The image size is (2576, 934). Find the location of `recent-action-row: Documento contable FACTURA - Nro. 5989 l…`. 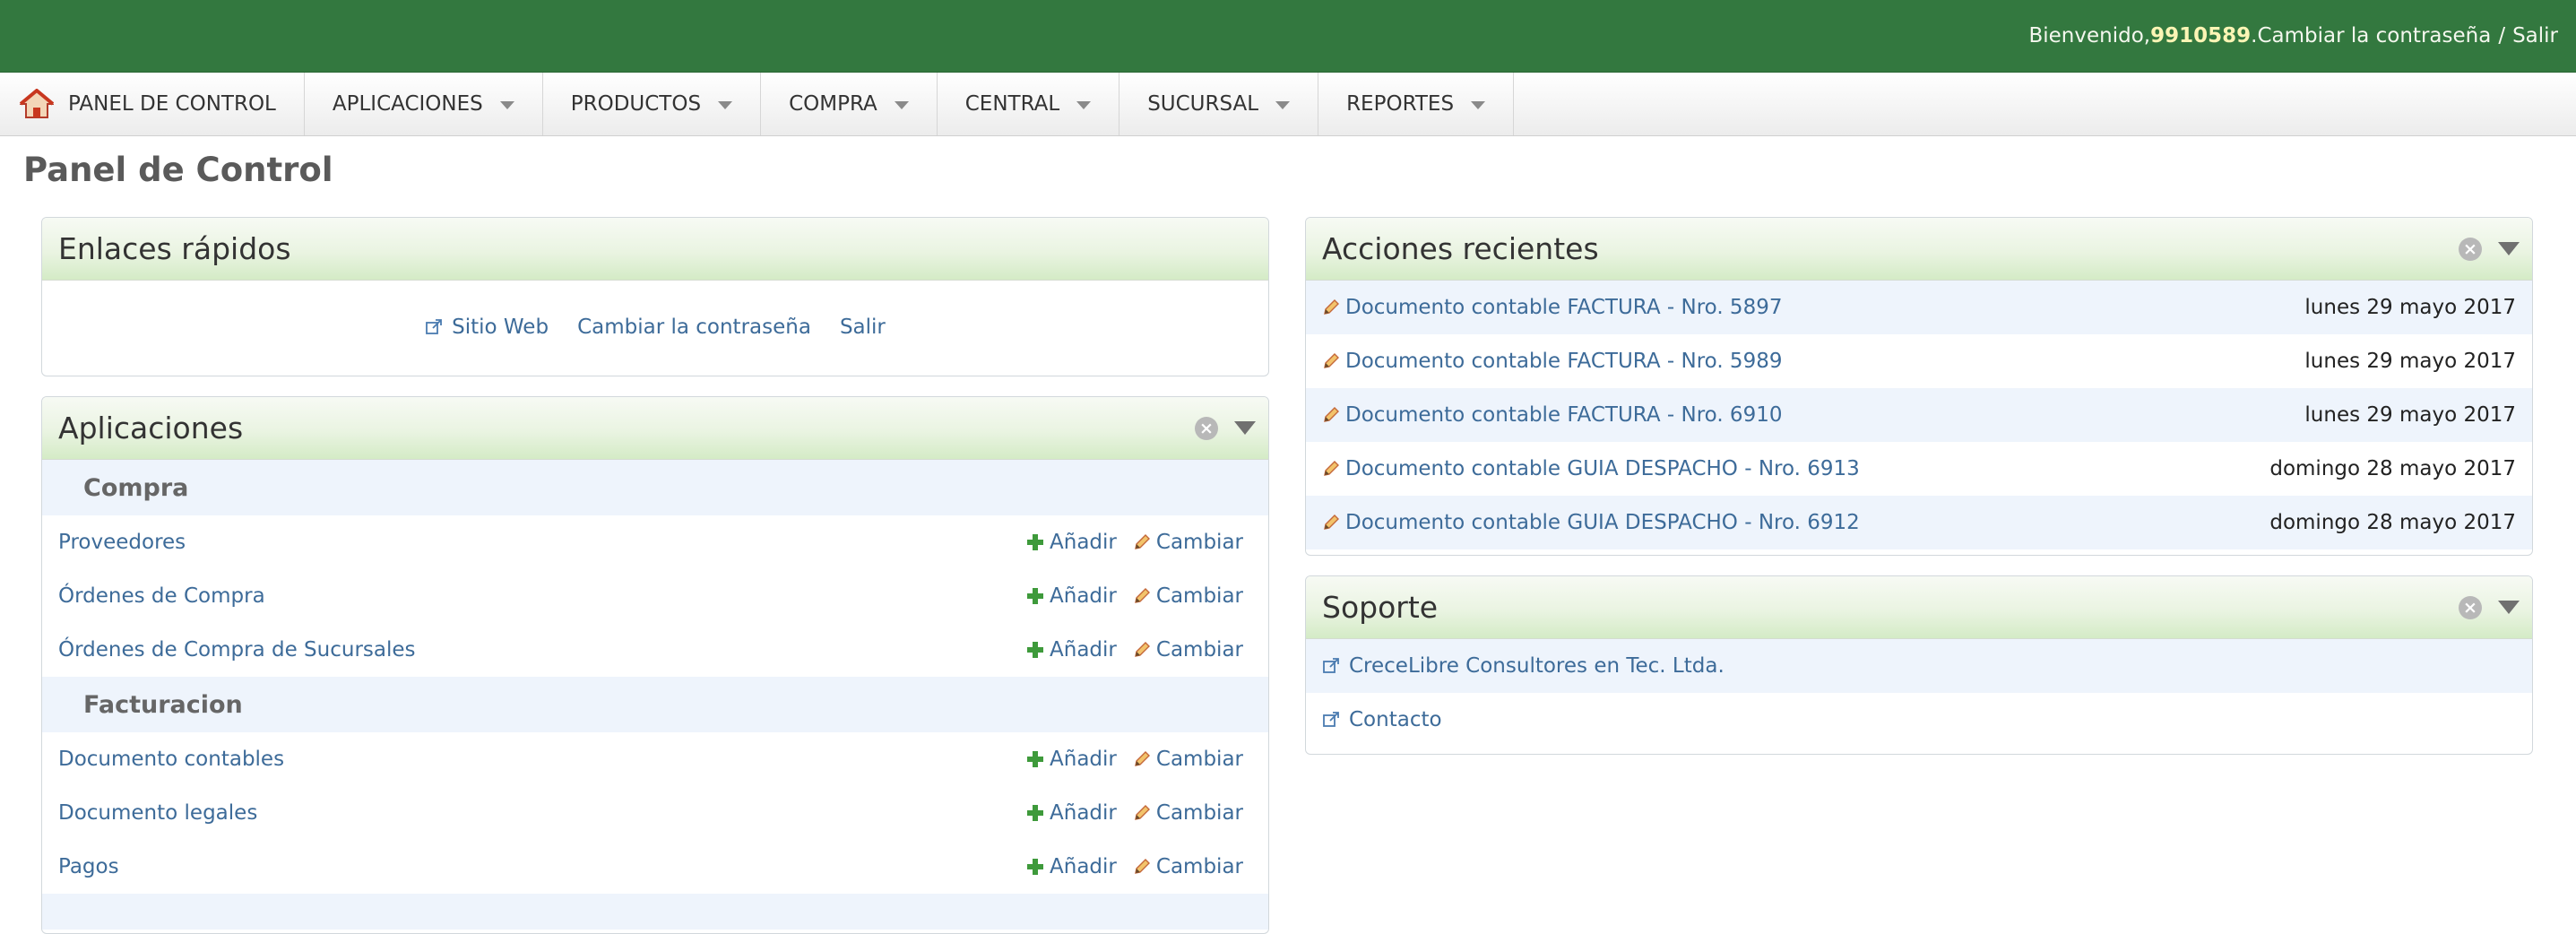

recent-action-row: Documento contable FACTURA - Nro. 5989 l… is located at coordinates (1919, 361).